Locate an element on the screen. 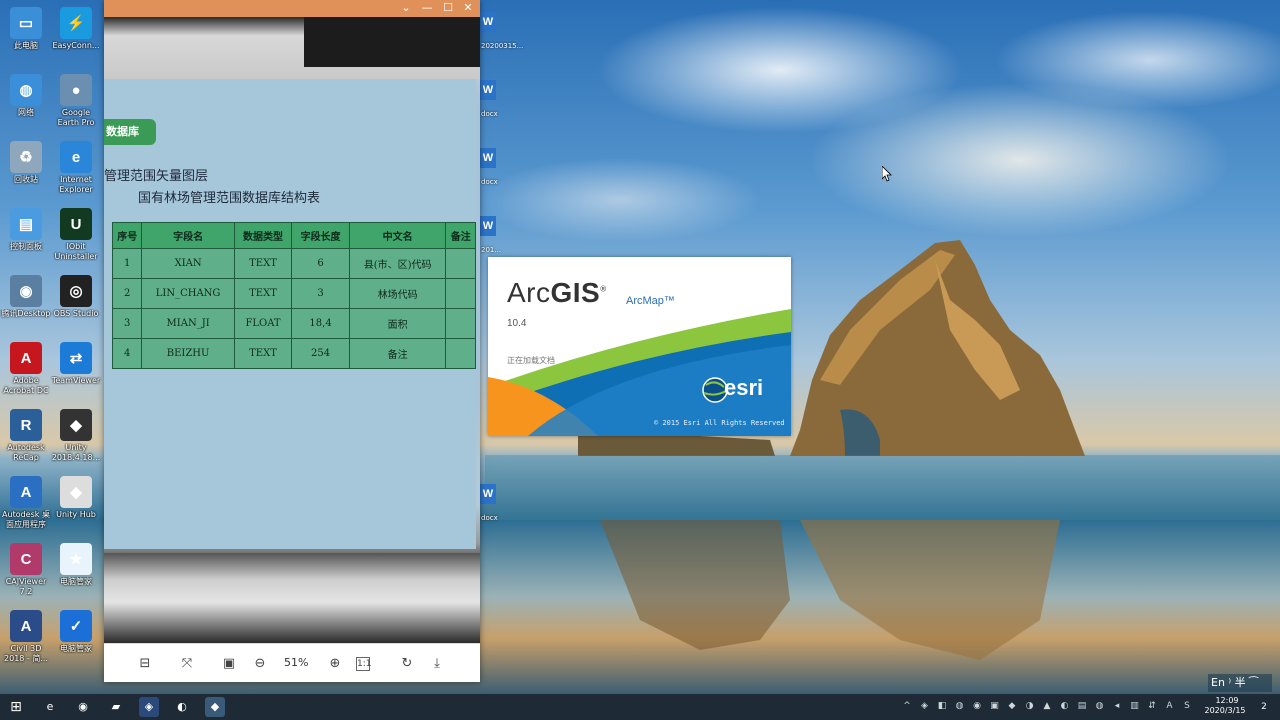 The image size is (1280, 720). desktop-icon: A Autodesk 桌面应用程序 is located at coordinates (26, 508).